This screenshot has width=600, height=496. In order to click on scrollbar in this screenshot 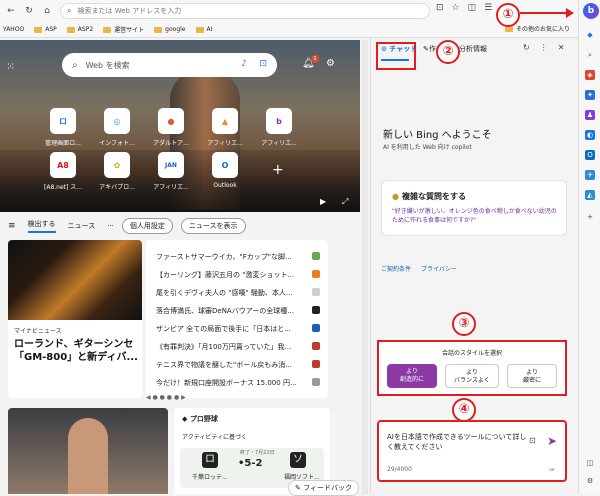, I will do `click(365, 267)`.